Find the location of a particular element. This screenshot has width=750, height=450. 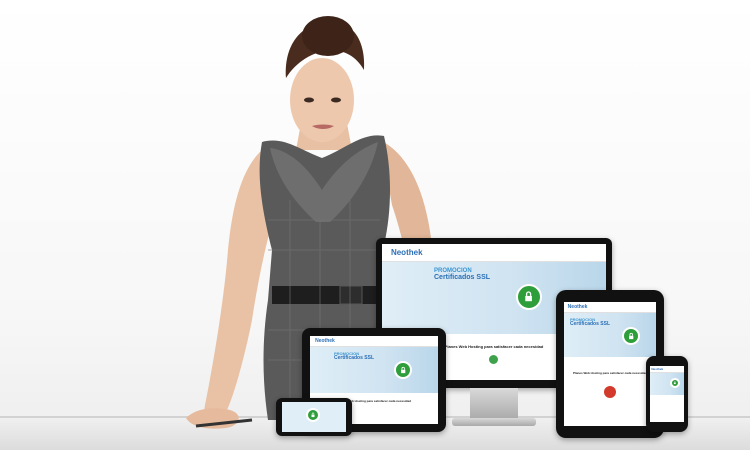

small-tablet is located at coordinates (314, 417).